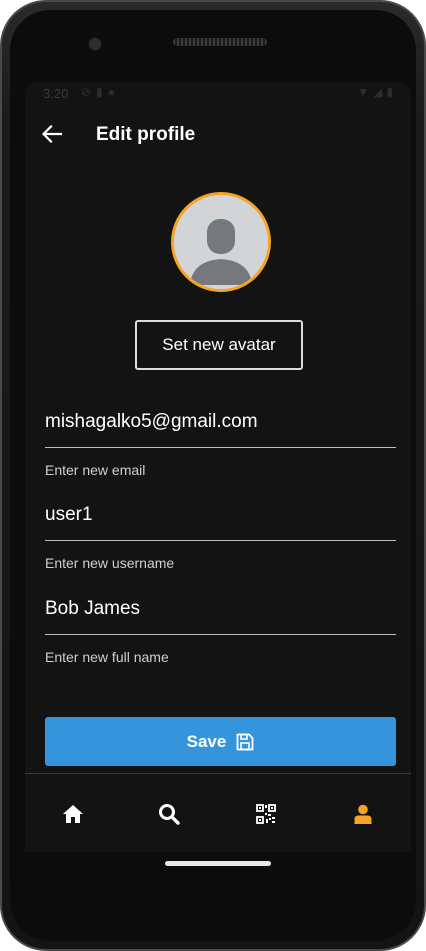 The image size is (426, 951). I want to click on page-title: Edit profile, so click(146, 134).